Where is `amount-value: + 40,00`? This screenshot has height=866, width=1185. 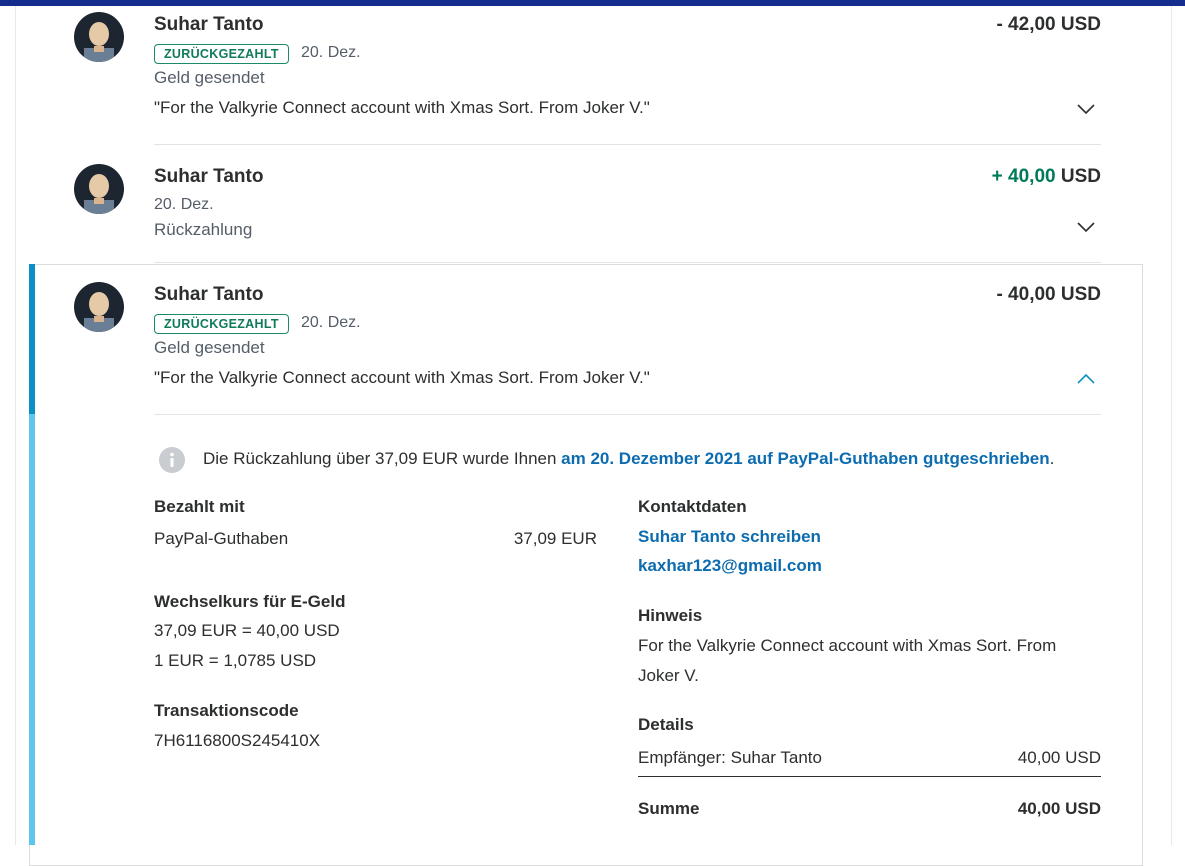
amount-value: + 40,00 is located at coordinates (1023, 176).